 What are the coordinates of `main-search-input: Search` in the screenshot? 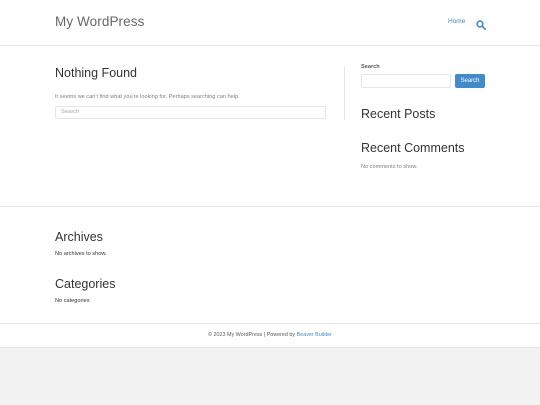 It's located at (190, 112).